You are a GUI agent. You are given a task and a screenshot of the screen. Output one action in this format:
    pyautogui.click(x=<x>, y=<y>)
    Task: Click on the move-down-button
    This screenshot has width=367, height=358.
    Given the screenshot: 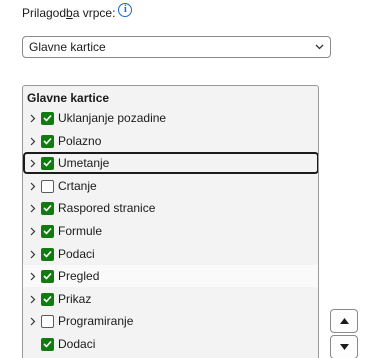 What is the action you would take?
    pyautogui.click(x=344, y=346)
    